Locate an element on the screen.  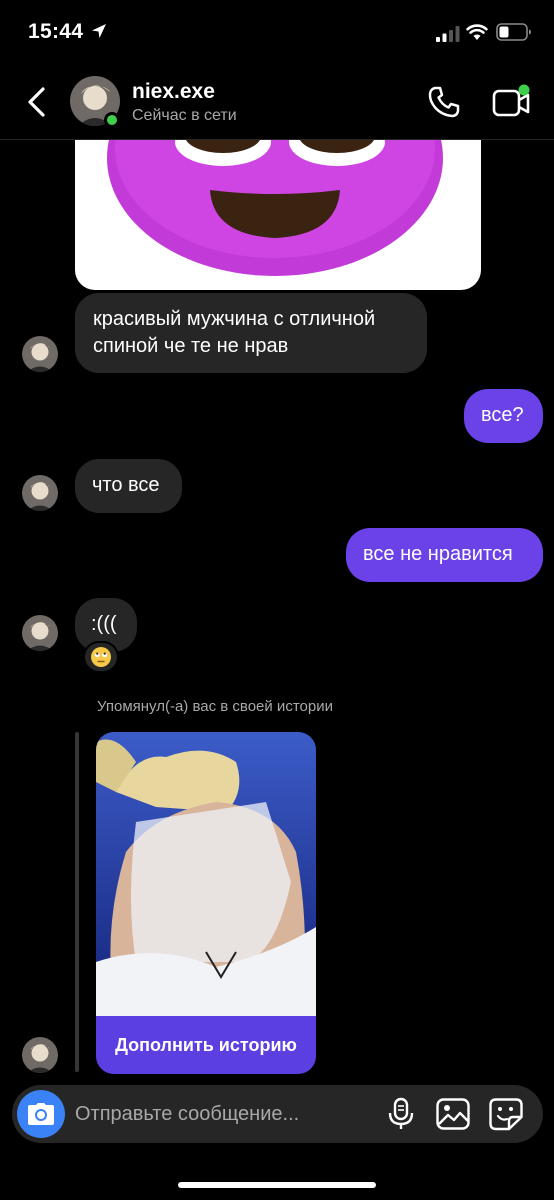
microphone-icon is located at coordinates (401, 1114).